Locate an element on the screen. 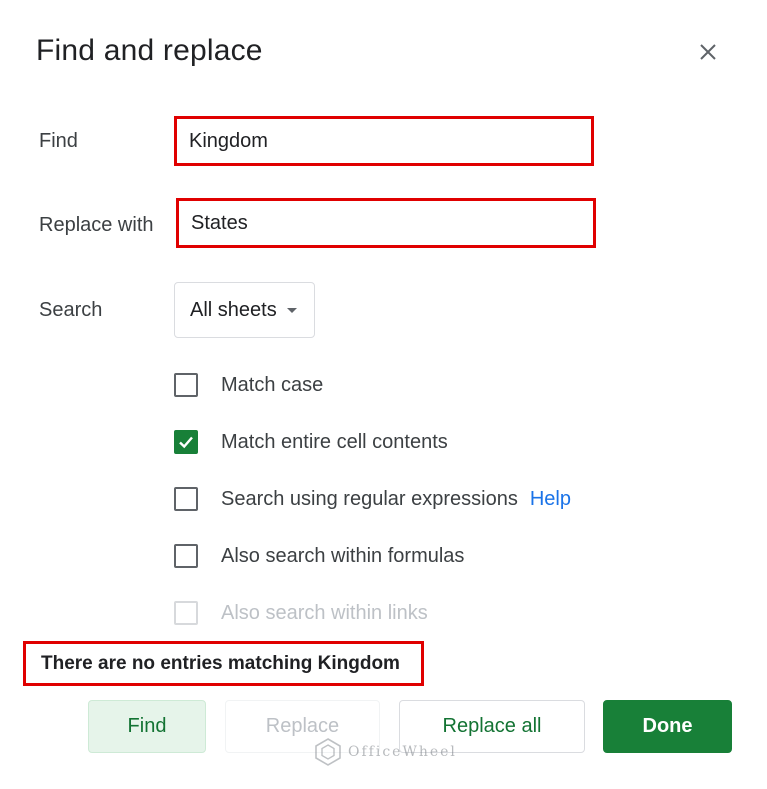  close-button is located at coordinates (708, 52).